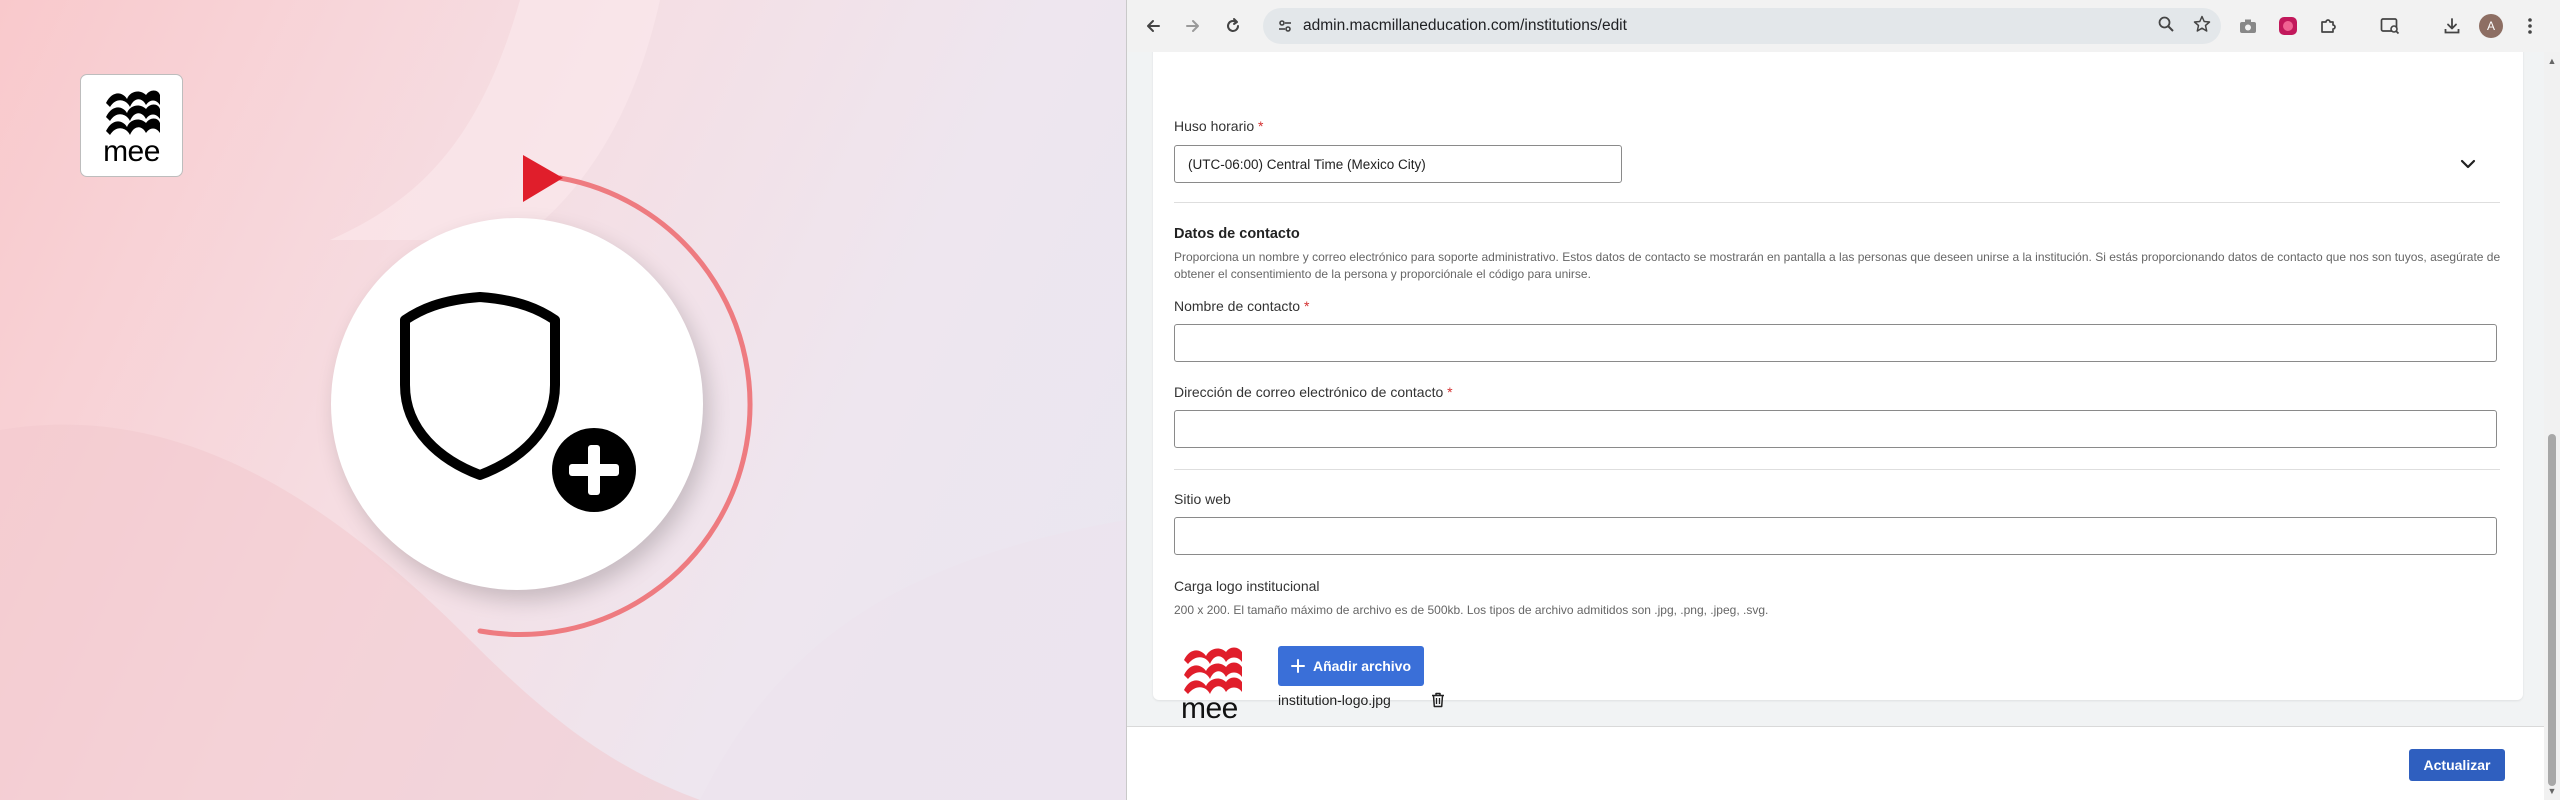 This screenshot has width=2560, height=800. Describe the element at coordinates (518, 402) in the screenshot. I see `shield-plus-icon` at that location.